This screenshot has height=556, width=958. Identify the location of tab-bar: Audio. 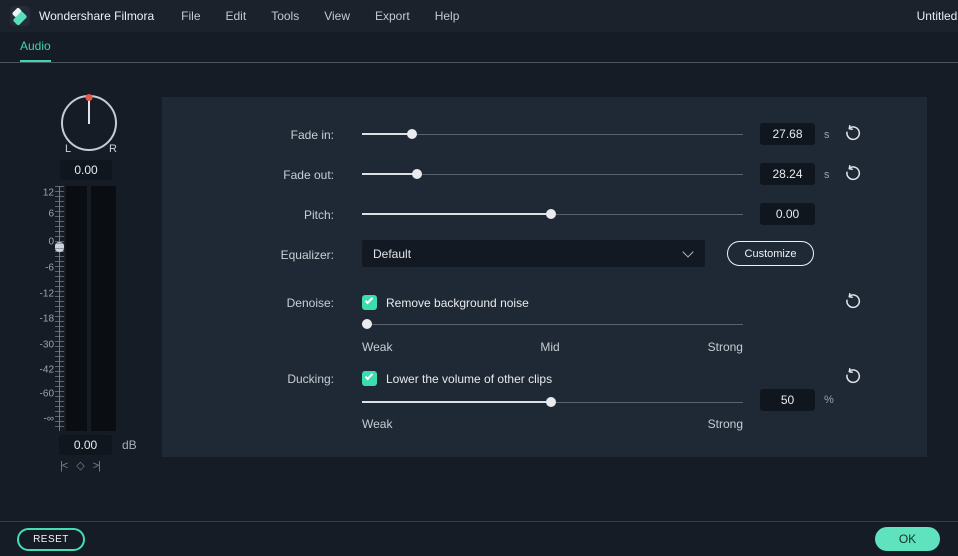
(479, 47).